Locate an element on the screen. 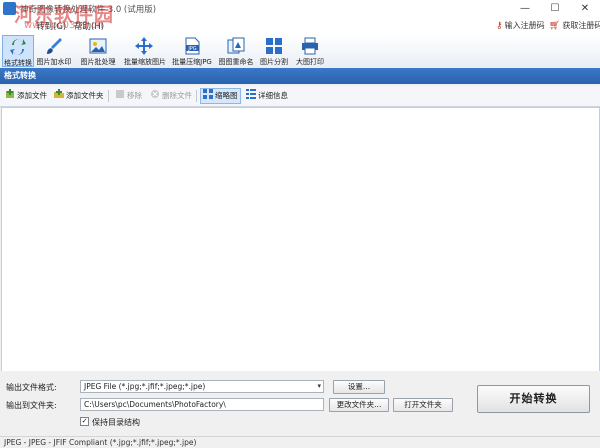 The image size is (600, 448). svg-text: JPG is located at coordinates (191, 49).